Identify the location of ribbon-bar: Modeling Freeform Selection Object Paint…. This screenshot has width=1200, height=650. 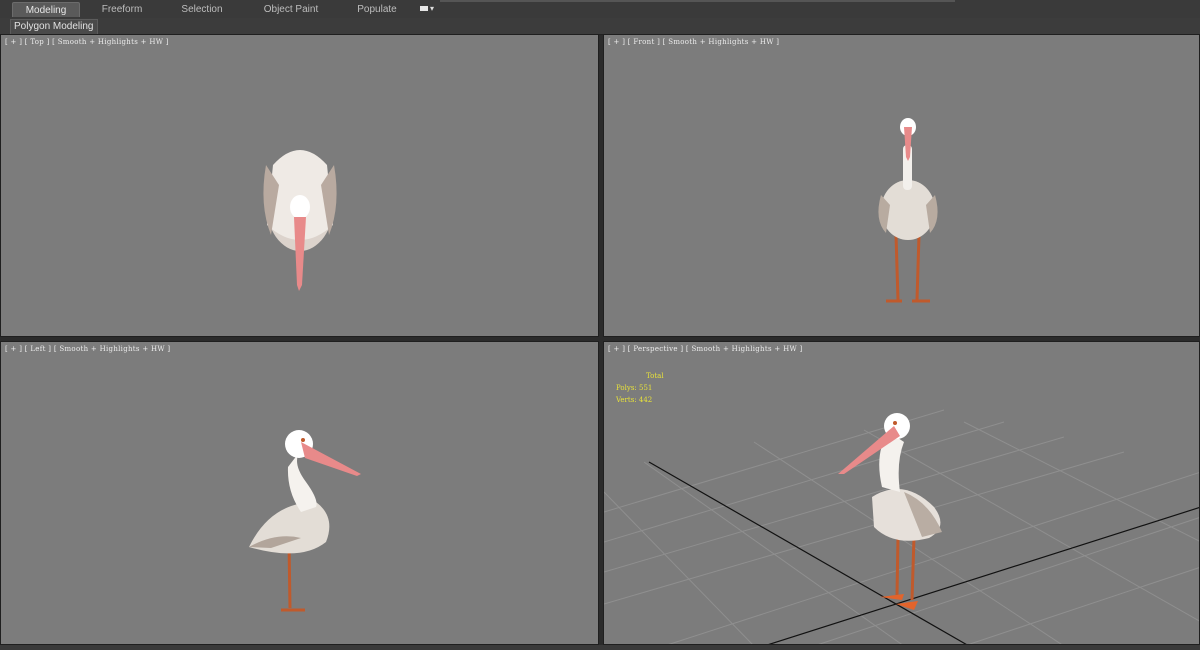
(600, 9).